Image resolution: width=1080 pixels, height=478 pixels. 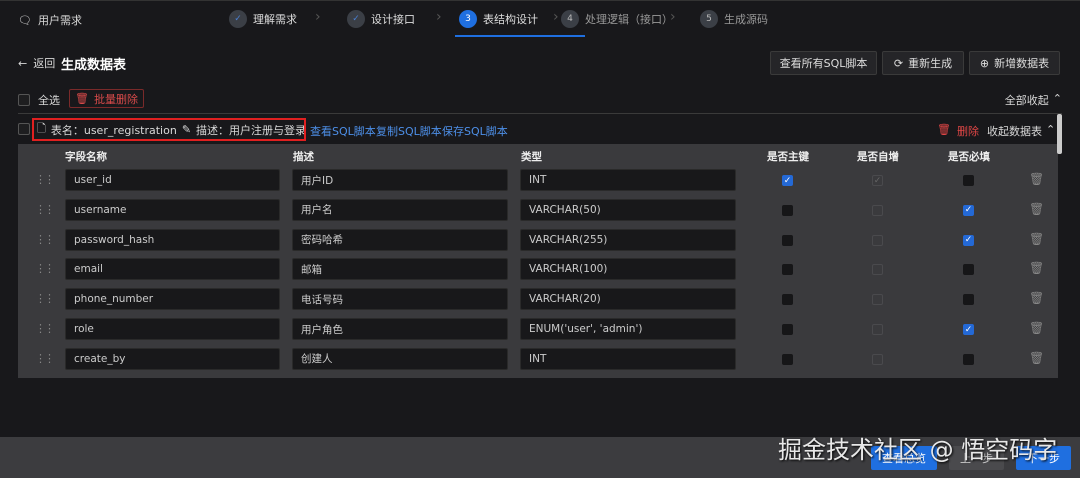 I want to click on field-type-input: ENUM('user', 'admin'), so click(x=628, y=329).